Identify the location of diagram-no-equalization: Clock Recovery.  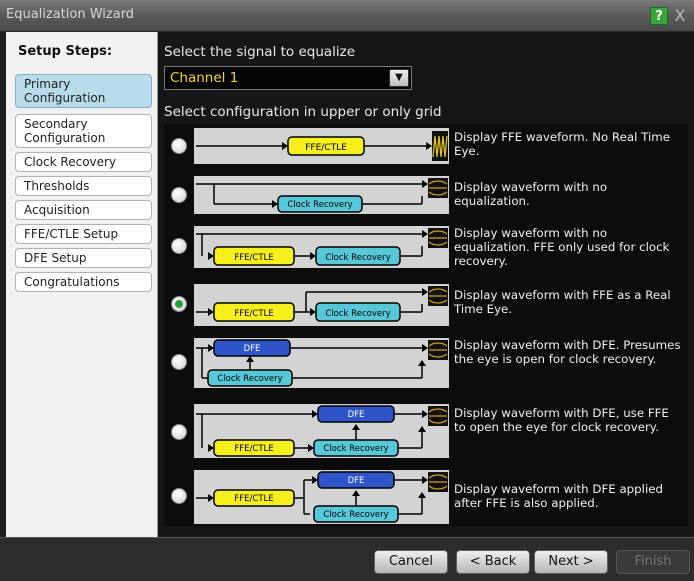
(321, 195).